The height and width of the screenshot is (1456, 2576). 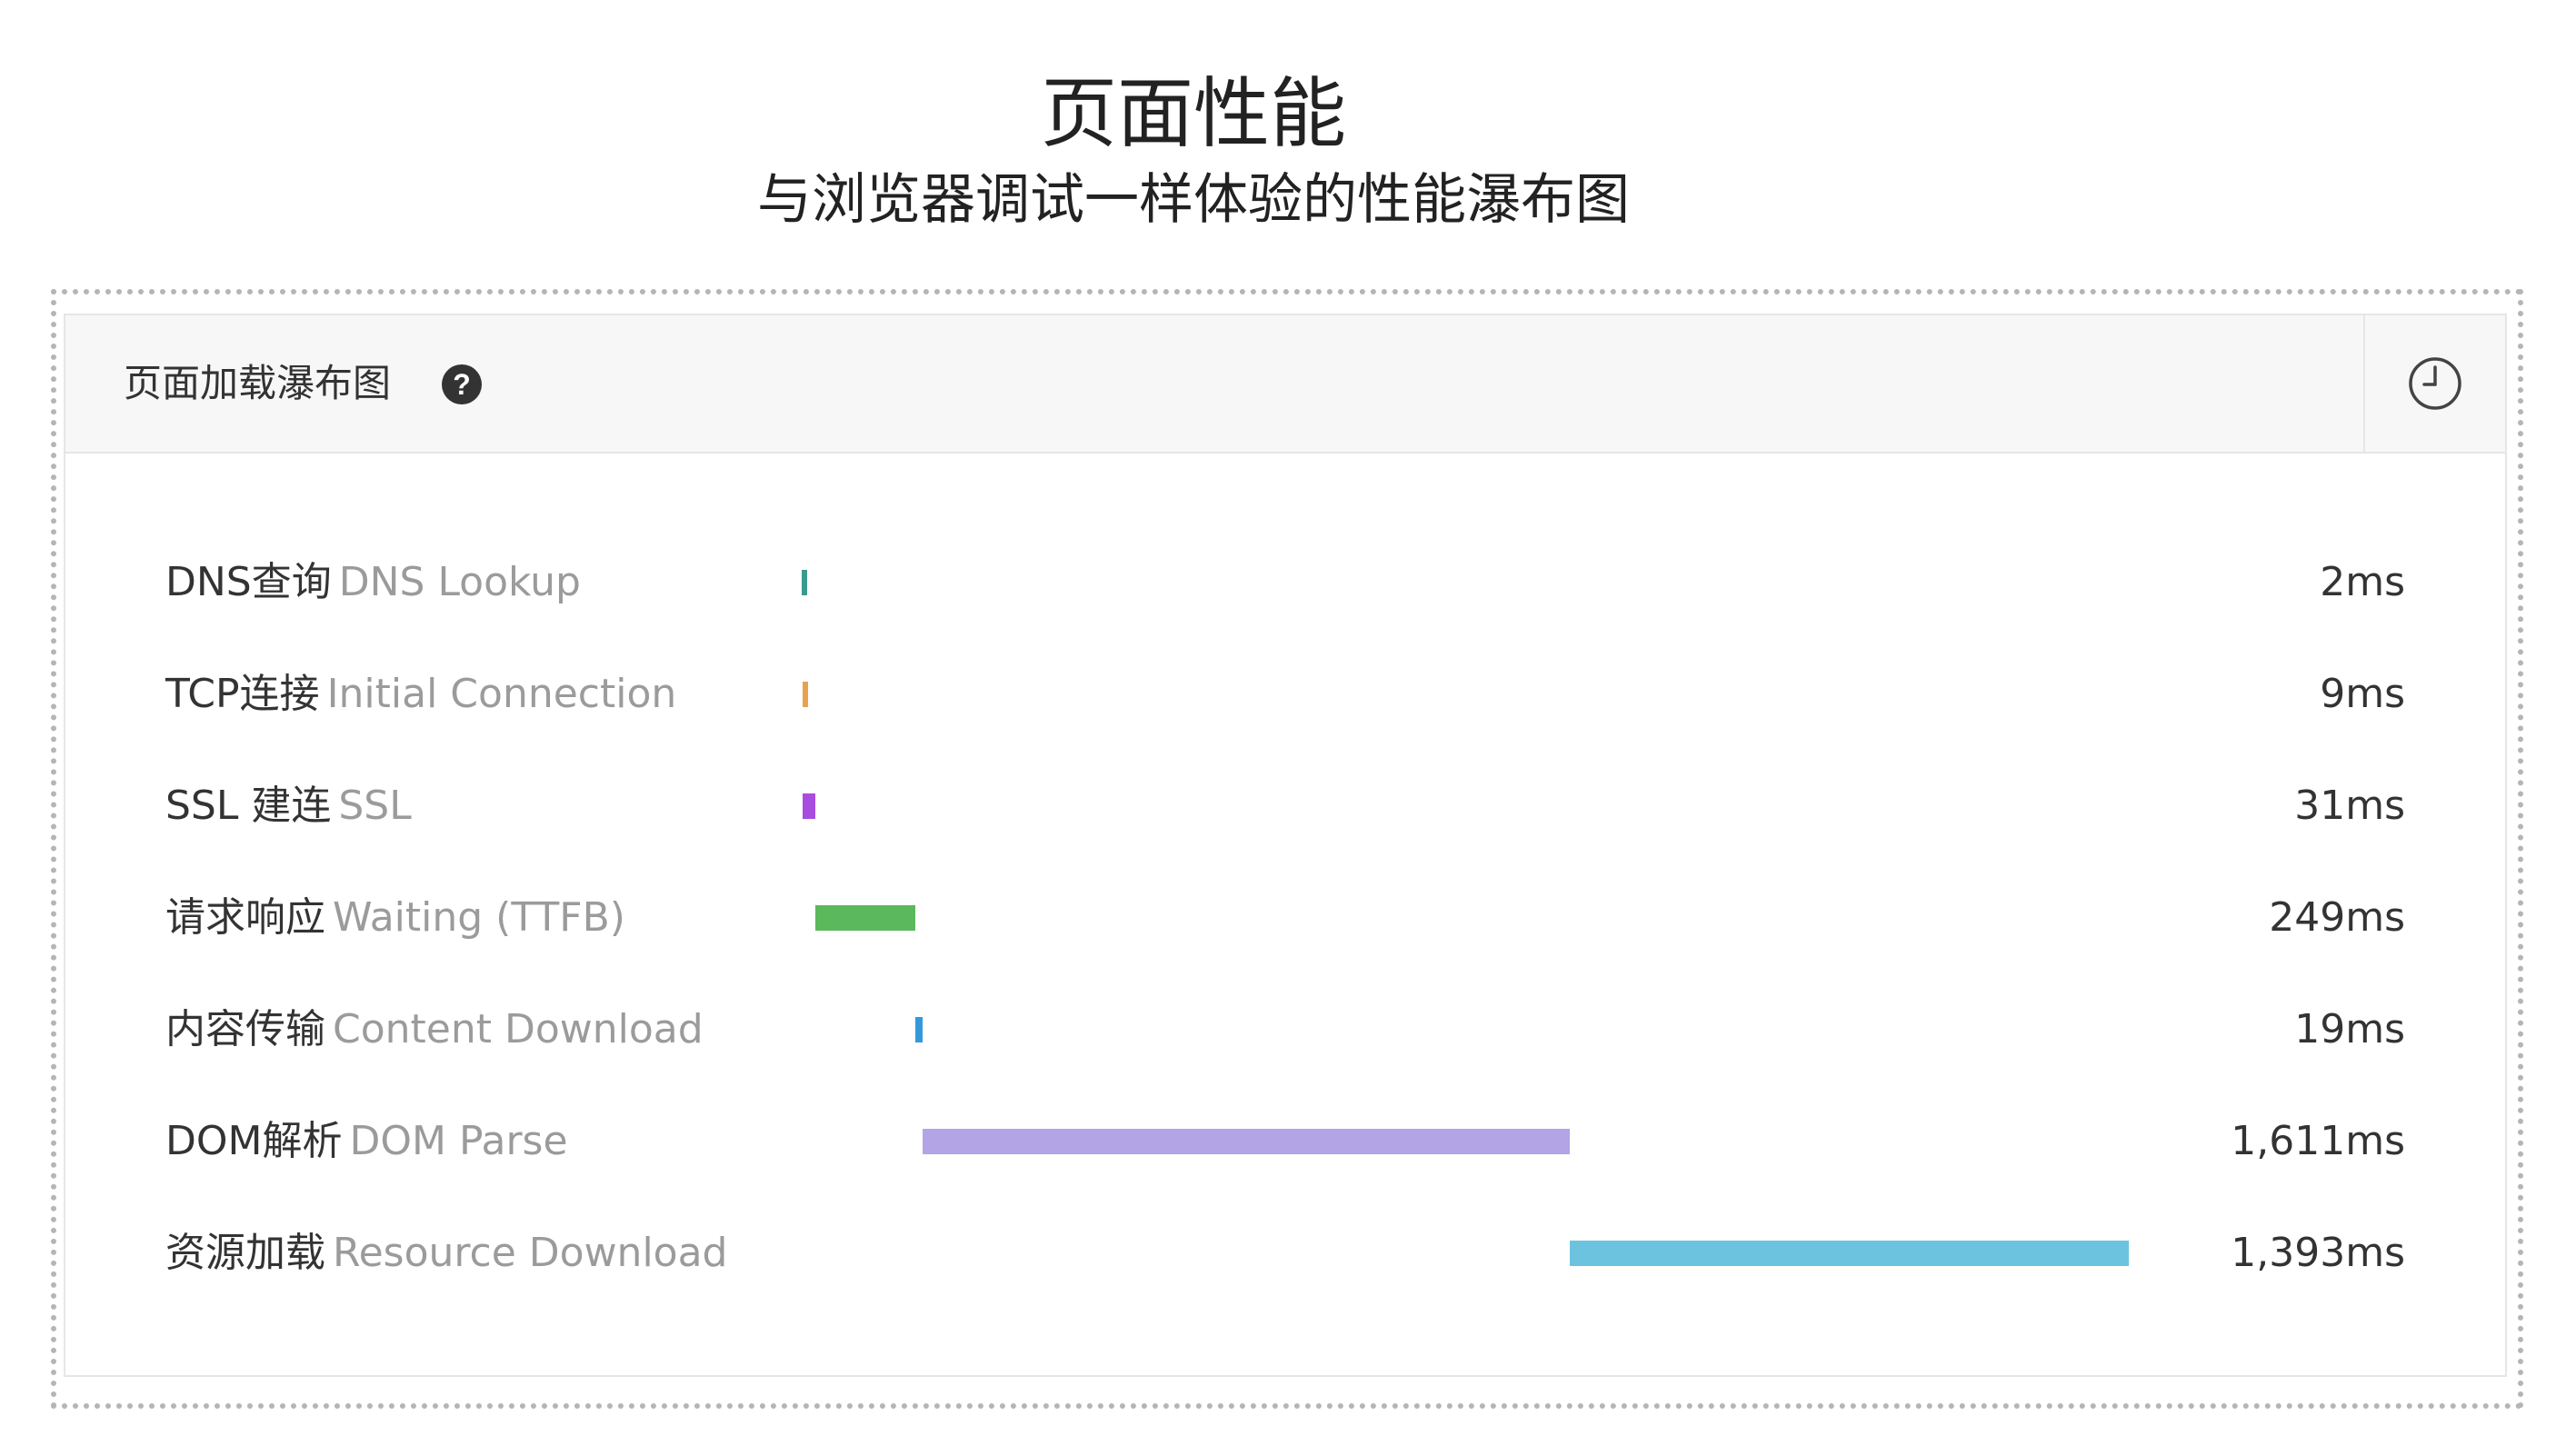 What do you see at coordinates (1285, 385) in the screenshot?
I see `panel-header: 页面加载瀑布图 ?` at bounding box center [1285, 385].